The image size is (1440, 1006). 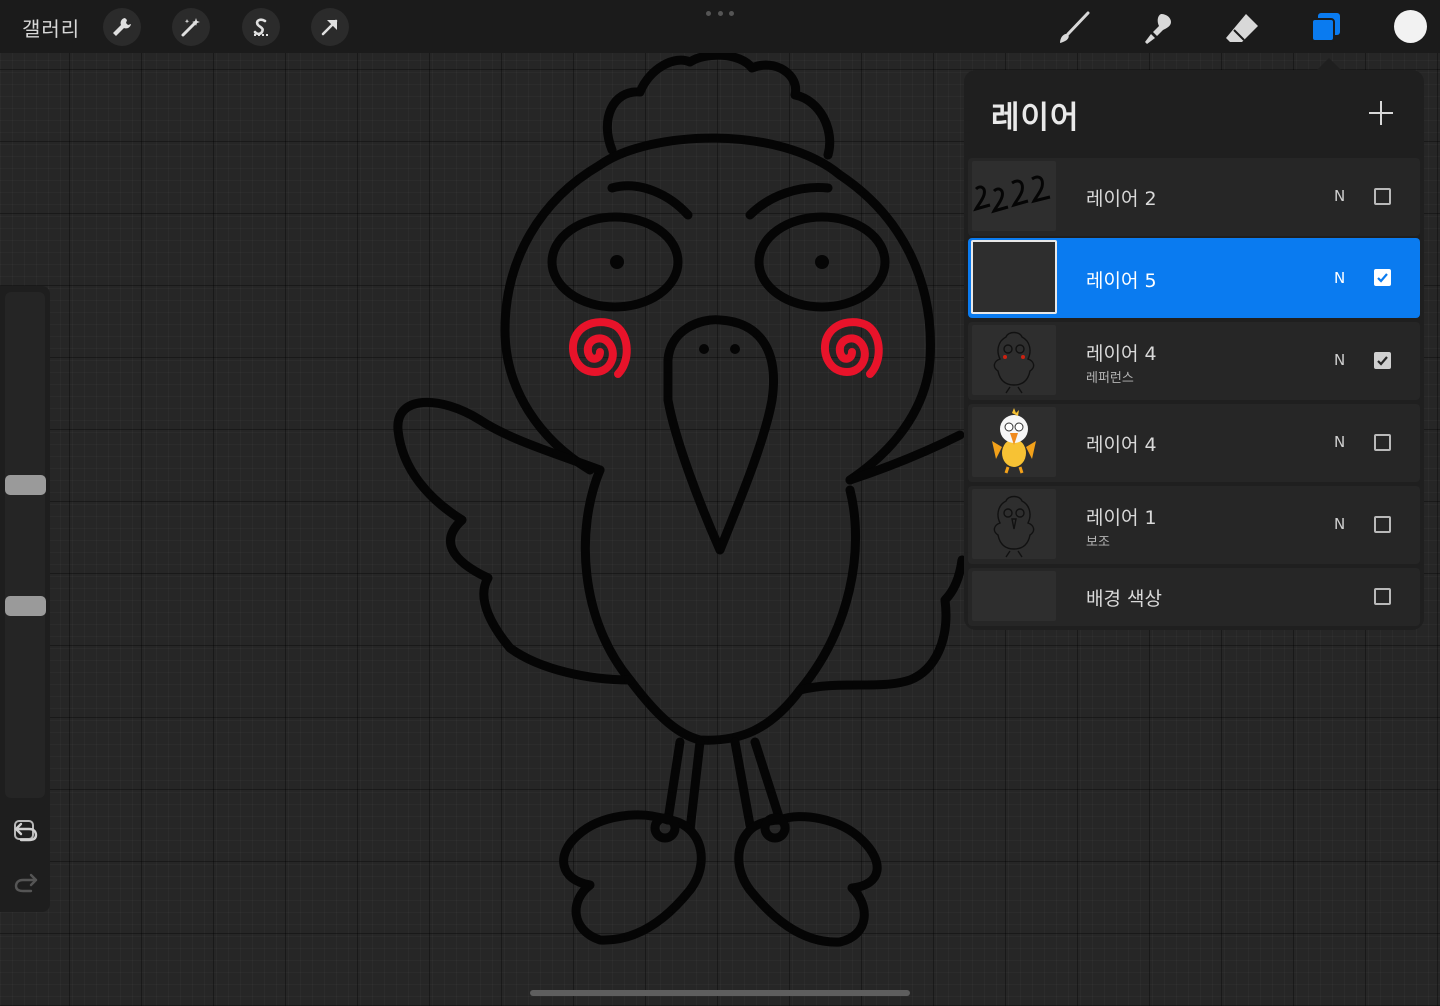 I want to click on background-color-swatch, so click(x=1014, y=596).